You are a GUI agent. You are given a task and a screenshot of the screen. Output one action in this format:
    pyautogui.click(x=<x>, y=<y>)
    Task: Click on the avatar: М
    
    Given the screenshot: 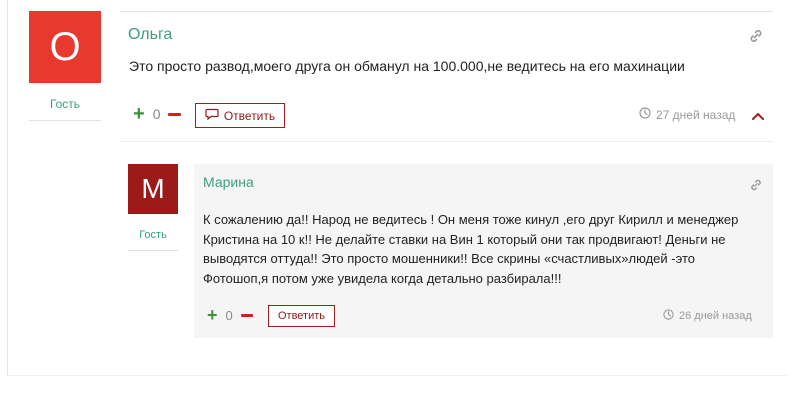 What is the action you would take?
    pyautogui.click(x=153, y=189)
    